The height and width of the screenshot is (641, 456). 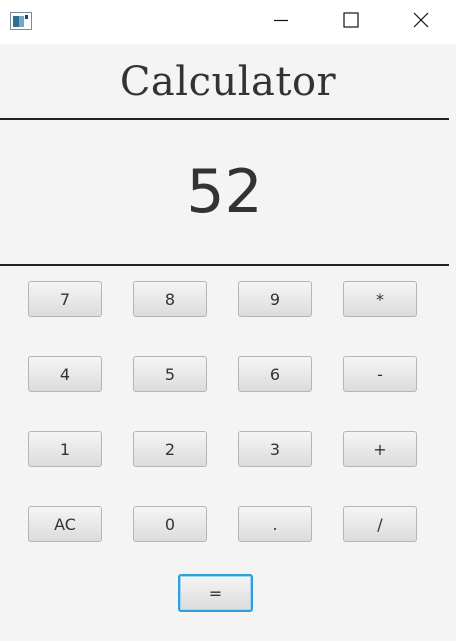 What do you see at coordinates (275, 299) in the screenshot?
I see `key-9: 9` at bounding box center [275, 299].